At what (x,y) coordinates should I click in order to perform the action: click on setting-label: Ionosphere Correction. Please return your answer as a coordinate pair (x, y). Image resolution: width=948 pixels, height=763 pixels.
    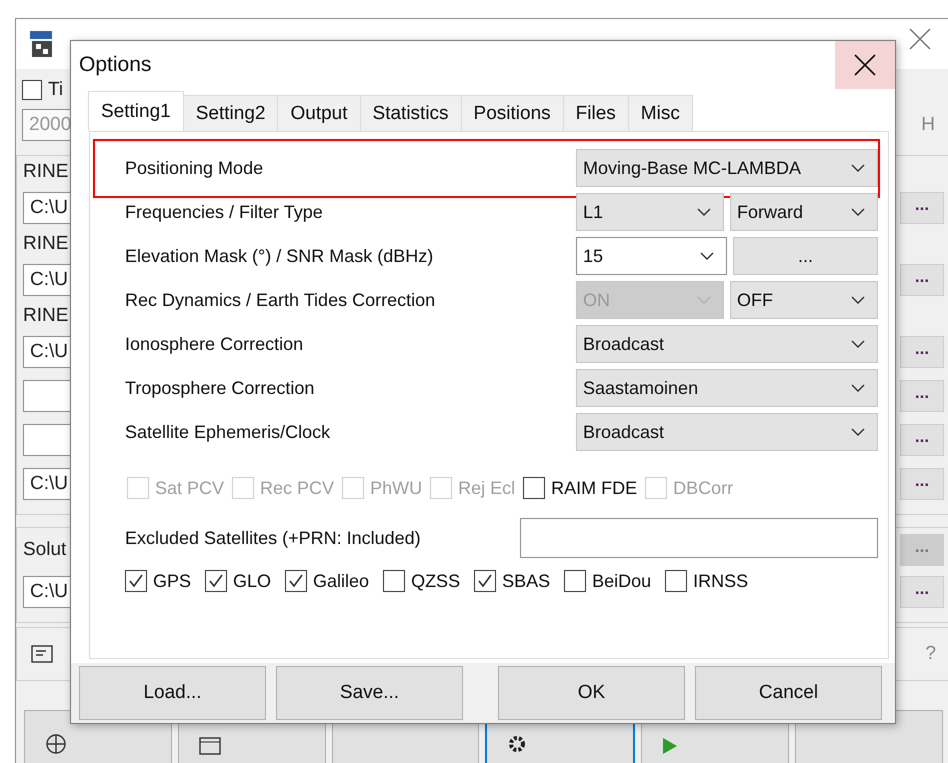
    Looking at the image, I should click on (214, 344).